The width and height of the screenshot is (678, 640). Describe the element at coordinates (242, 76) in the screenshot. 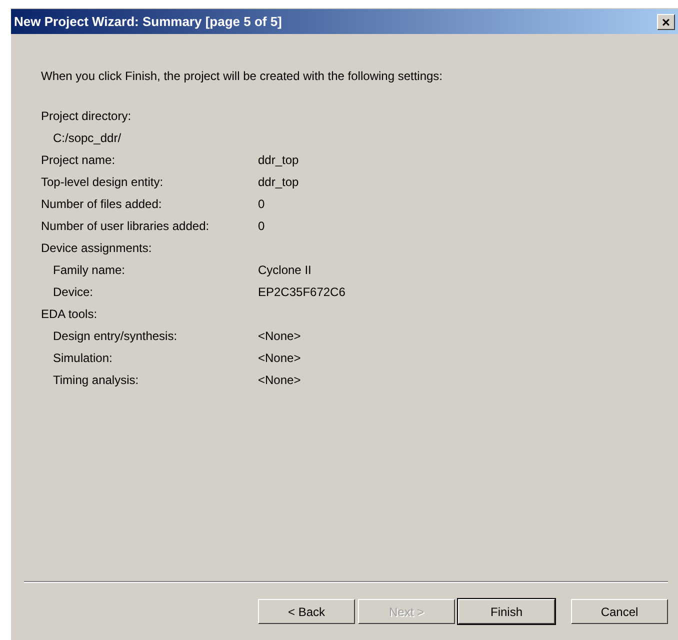

I see `intro-text: When you click Finish, the project will be created with the following settings:` at that location.